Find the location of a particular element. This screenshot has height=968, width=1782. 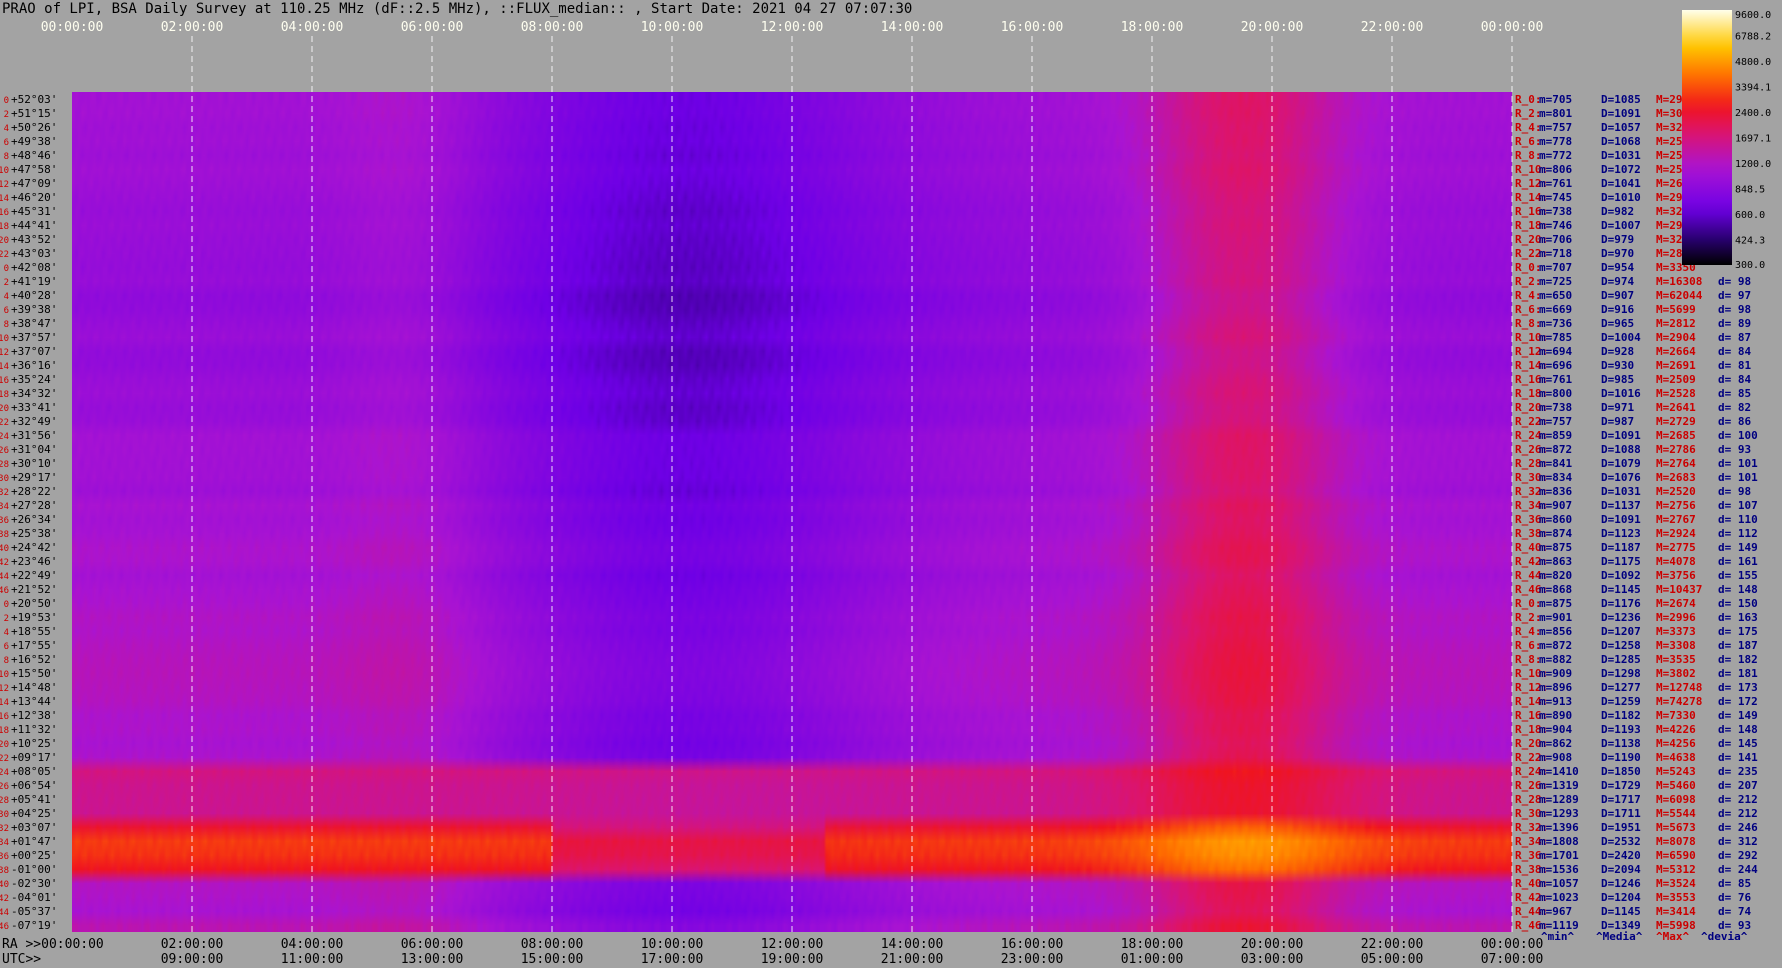

y-tick-label: +51°15' is located at coordinates (34, 113).